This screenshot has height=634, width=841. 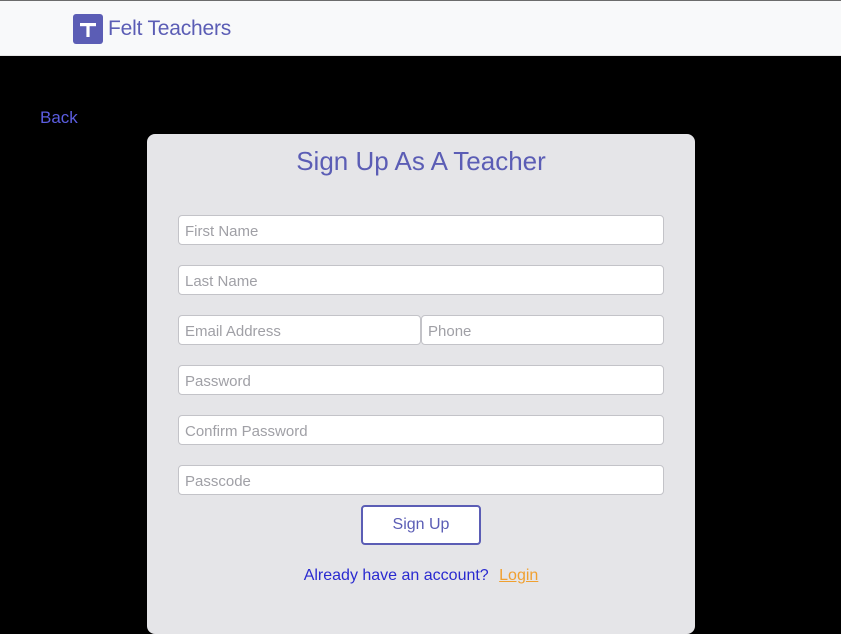 I want to click on back-link: Back, so click(x=59, y=118).